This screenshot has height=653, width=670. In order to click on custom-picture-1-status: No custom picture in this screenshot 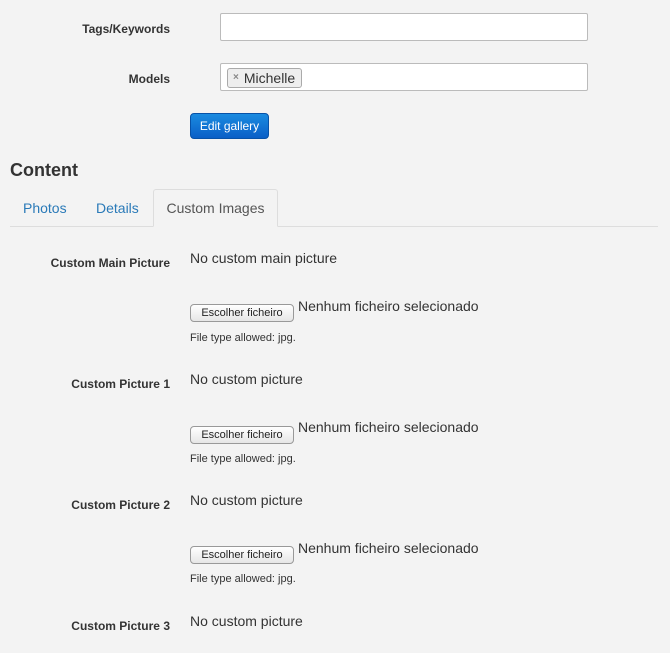, I will do `click(246, 379)`.